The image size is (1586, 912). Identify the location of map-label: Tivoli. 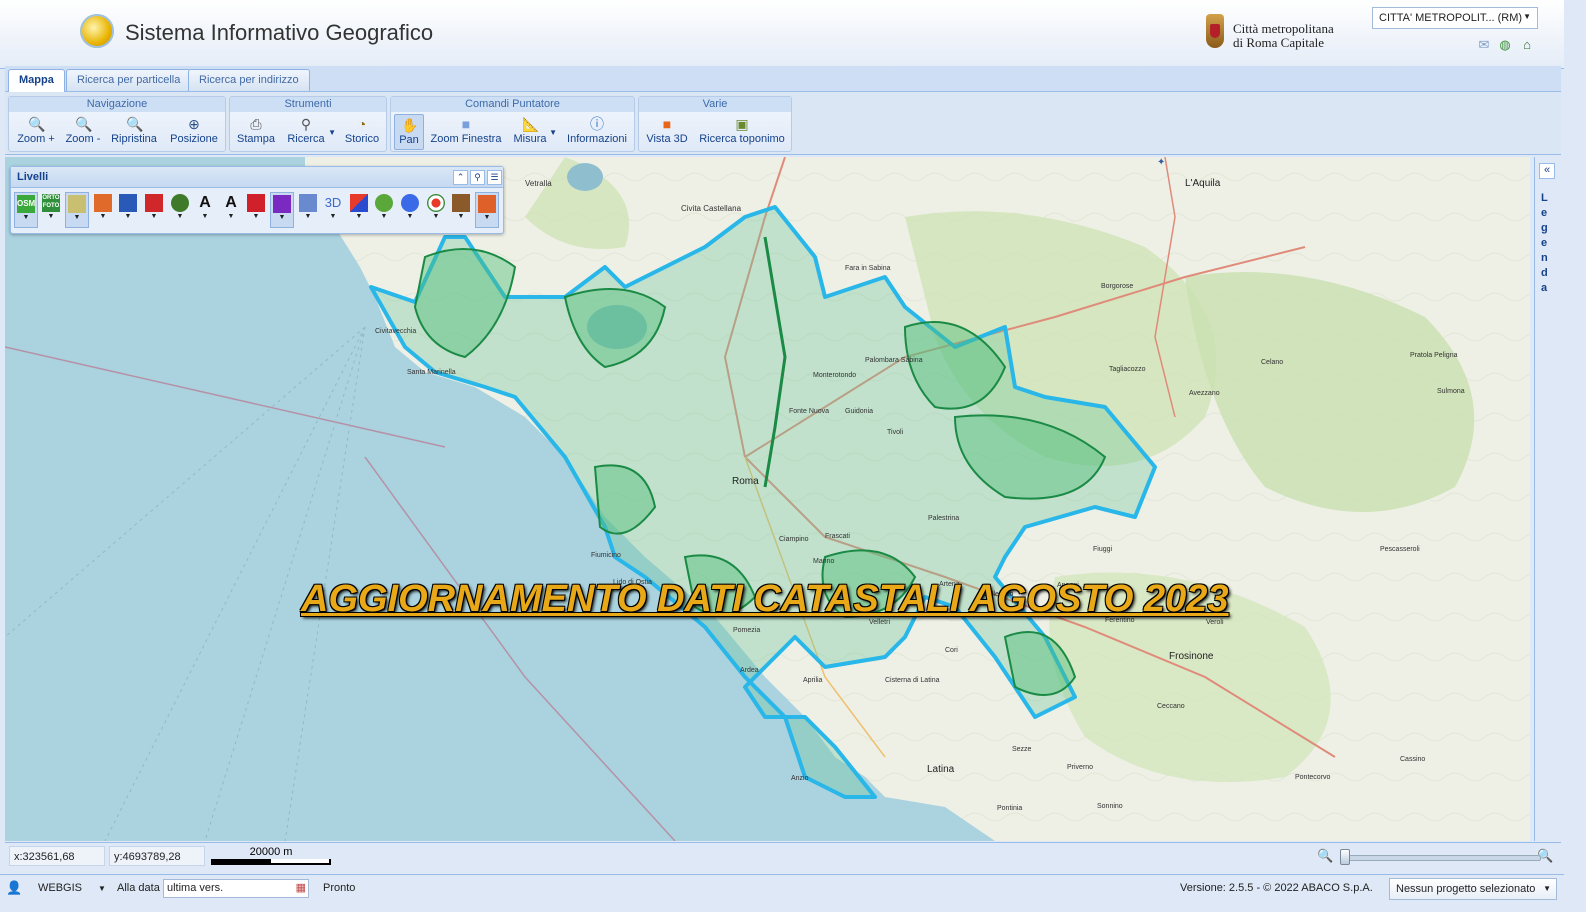
(895, 432).